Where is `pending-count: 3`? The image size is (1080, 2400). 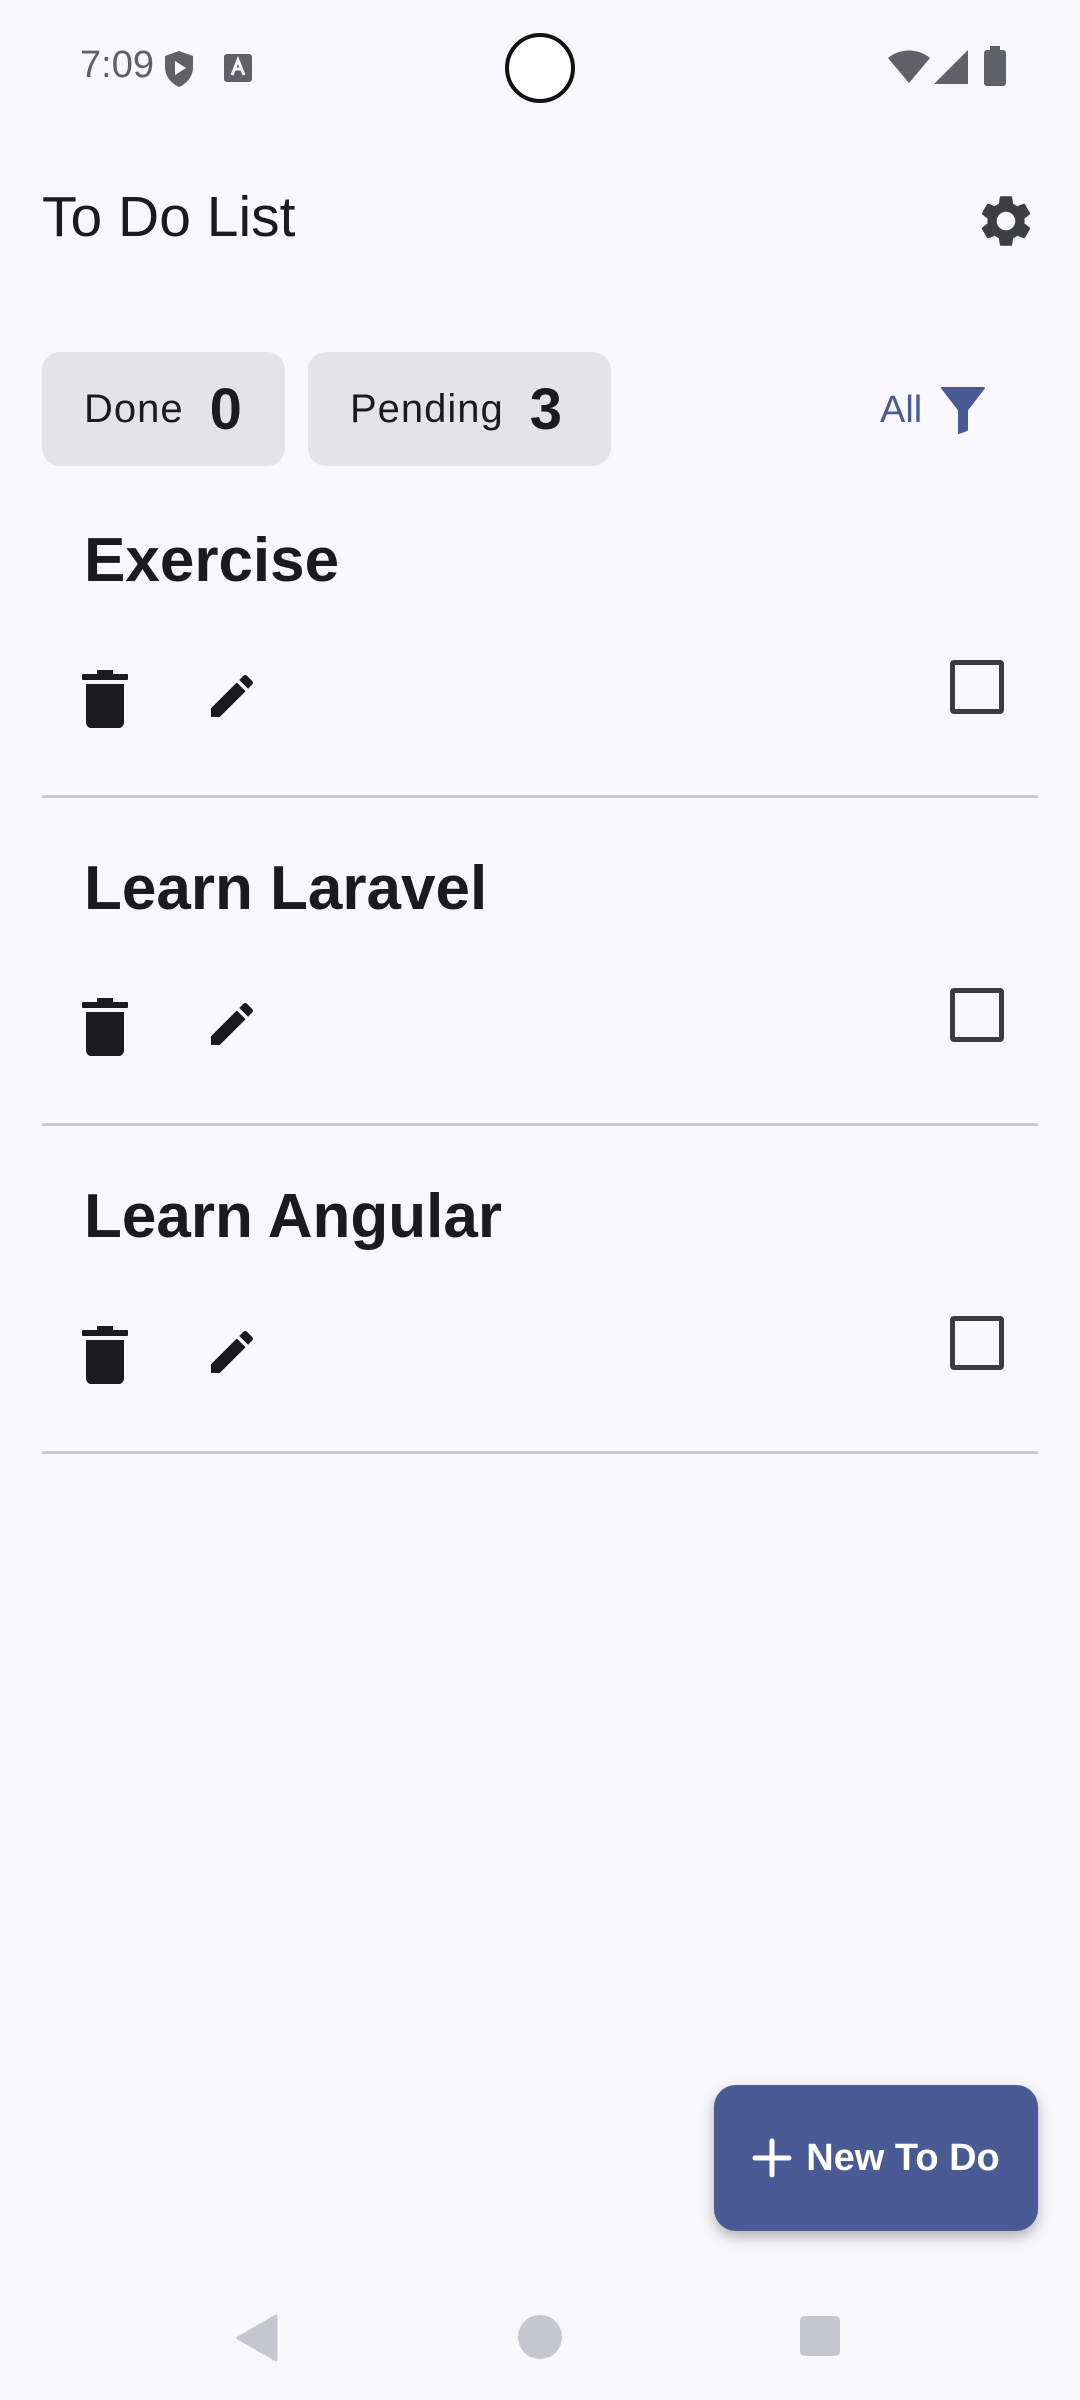
pending-count: 3 is located at coordinates (546, 409).